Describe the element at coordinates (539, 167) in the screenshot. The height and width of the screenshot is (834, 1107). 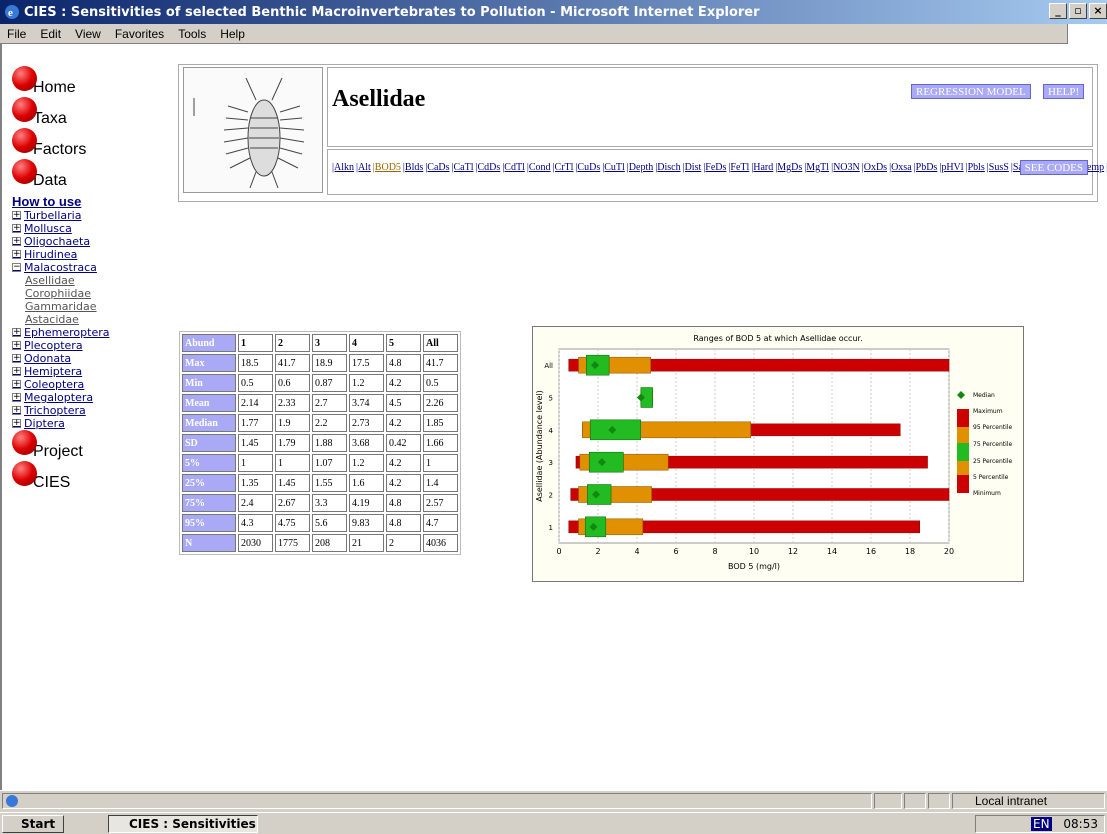
I see `factor-link-cond: |Cond` at that location.